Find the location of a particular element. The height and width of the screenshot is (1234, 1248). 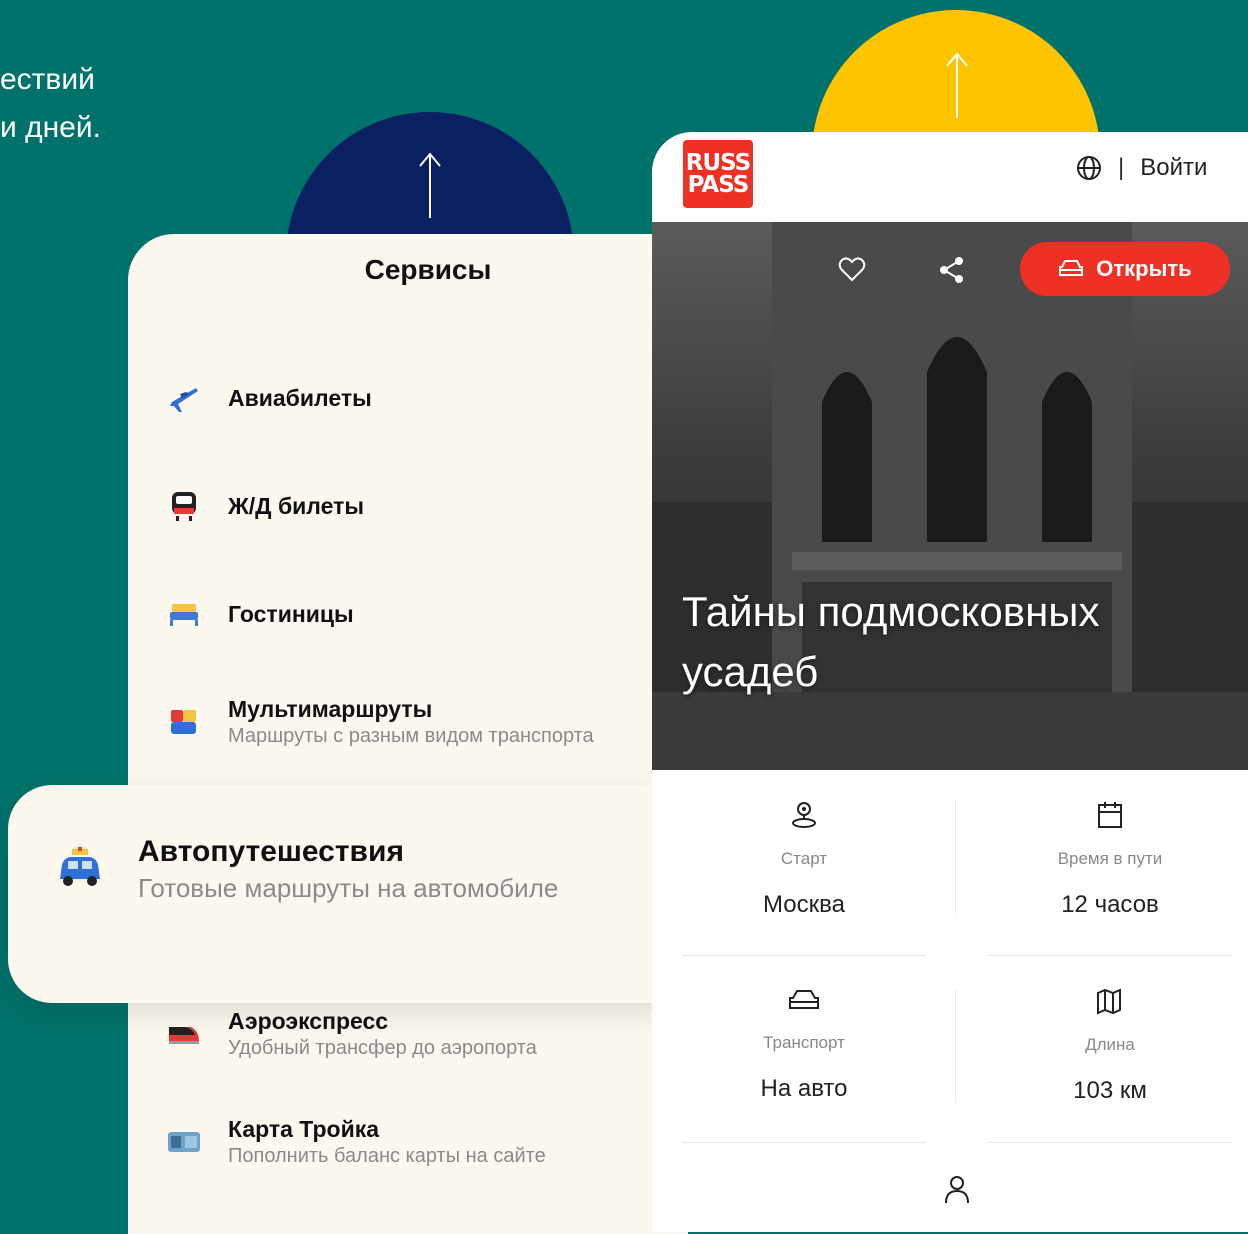

russpass-logo: RUSS PASS is located at coordinates (718, 174).